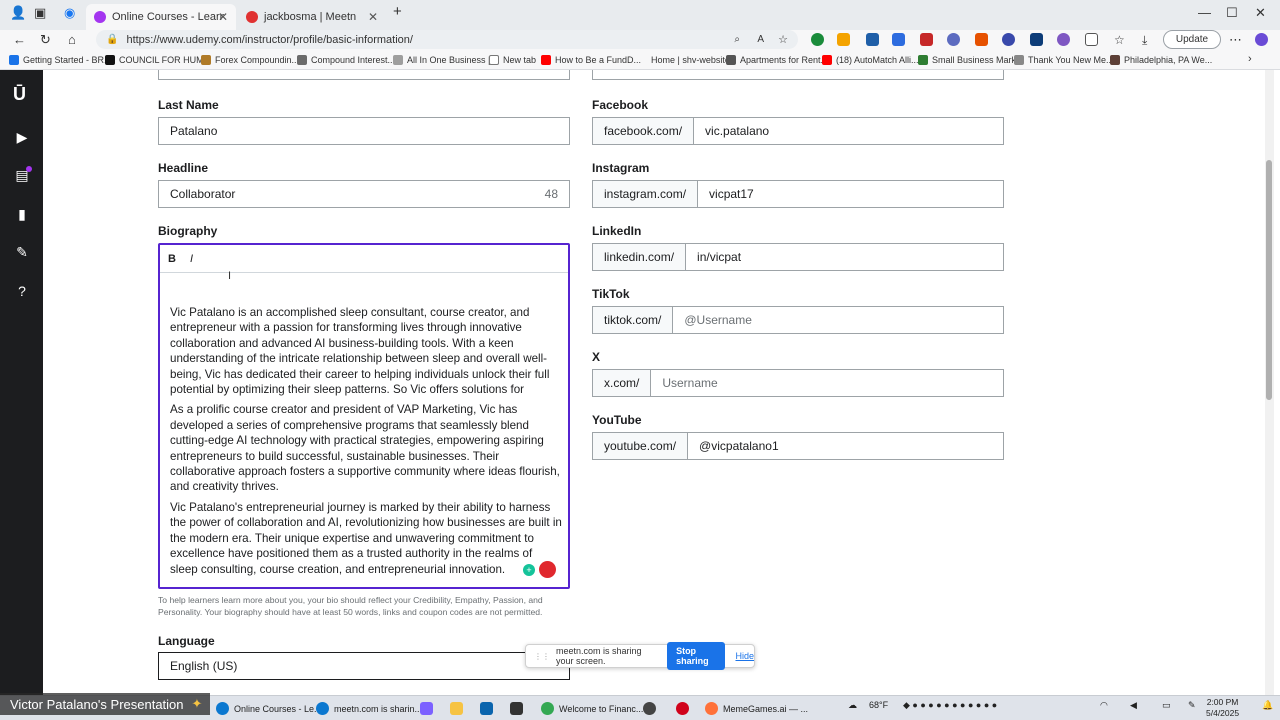 This screenshot has width=1280, height=720. What do you see at coordinates (161, 17) in the screenshot?
I see `tab-udemy: Online Courses - Learn Anything, ✕` at bounding box center [161, 17].